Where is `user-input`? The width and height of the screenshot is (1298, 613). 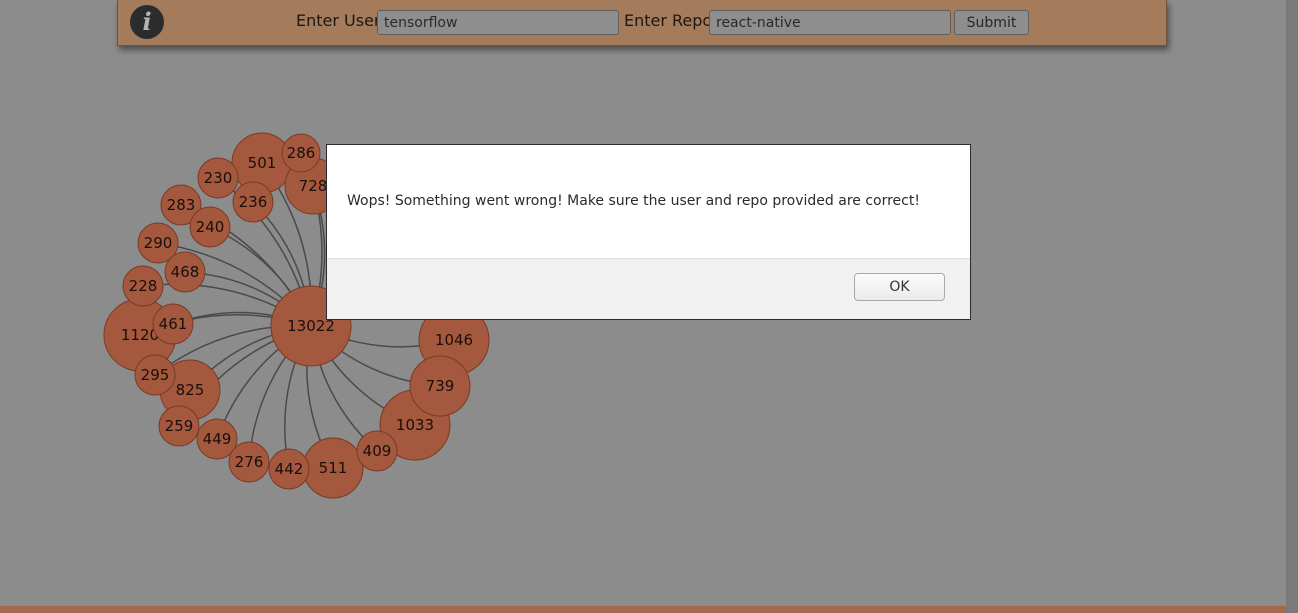 user-input is located at coordinates (498, 22).